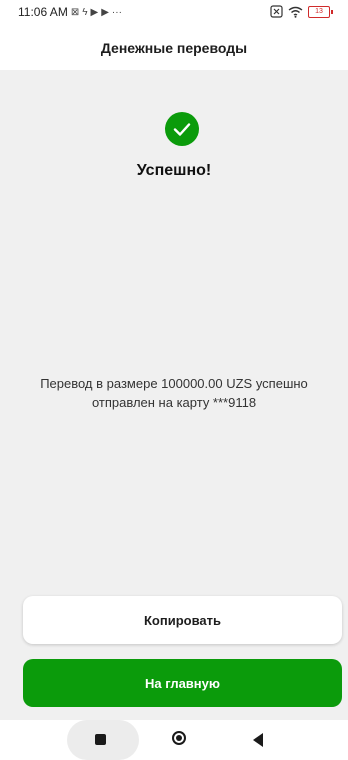 The height and width of the screenshot is (760, 348). Describe the element at coordinates (179, 738) in the screenshot. I see `circle-icon` at that location.